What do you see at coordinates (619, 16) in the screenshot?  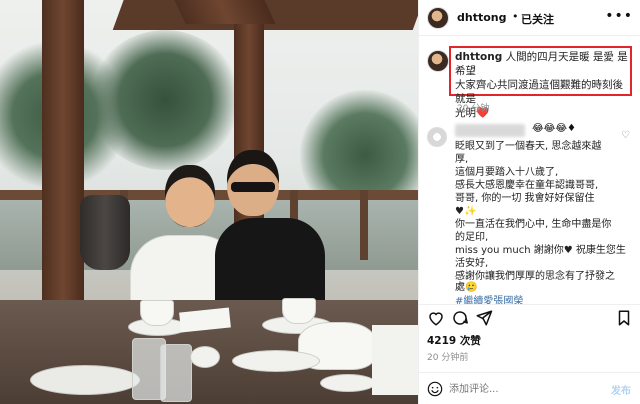 I see `more-options-icon: •••` at bounding box center [619, 16].